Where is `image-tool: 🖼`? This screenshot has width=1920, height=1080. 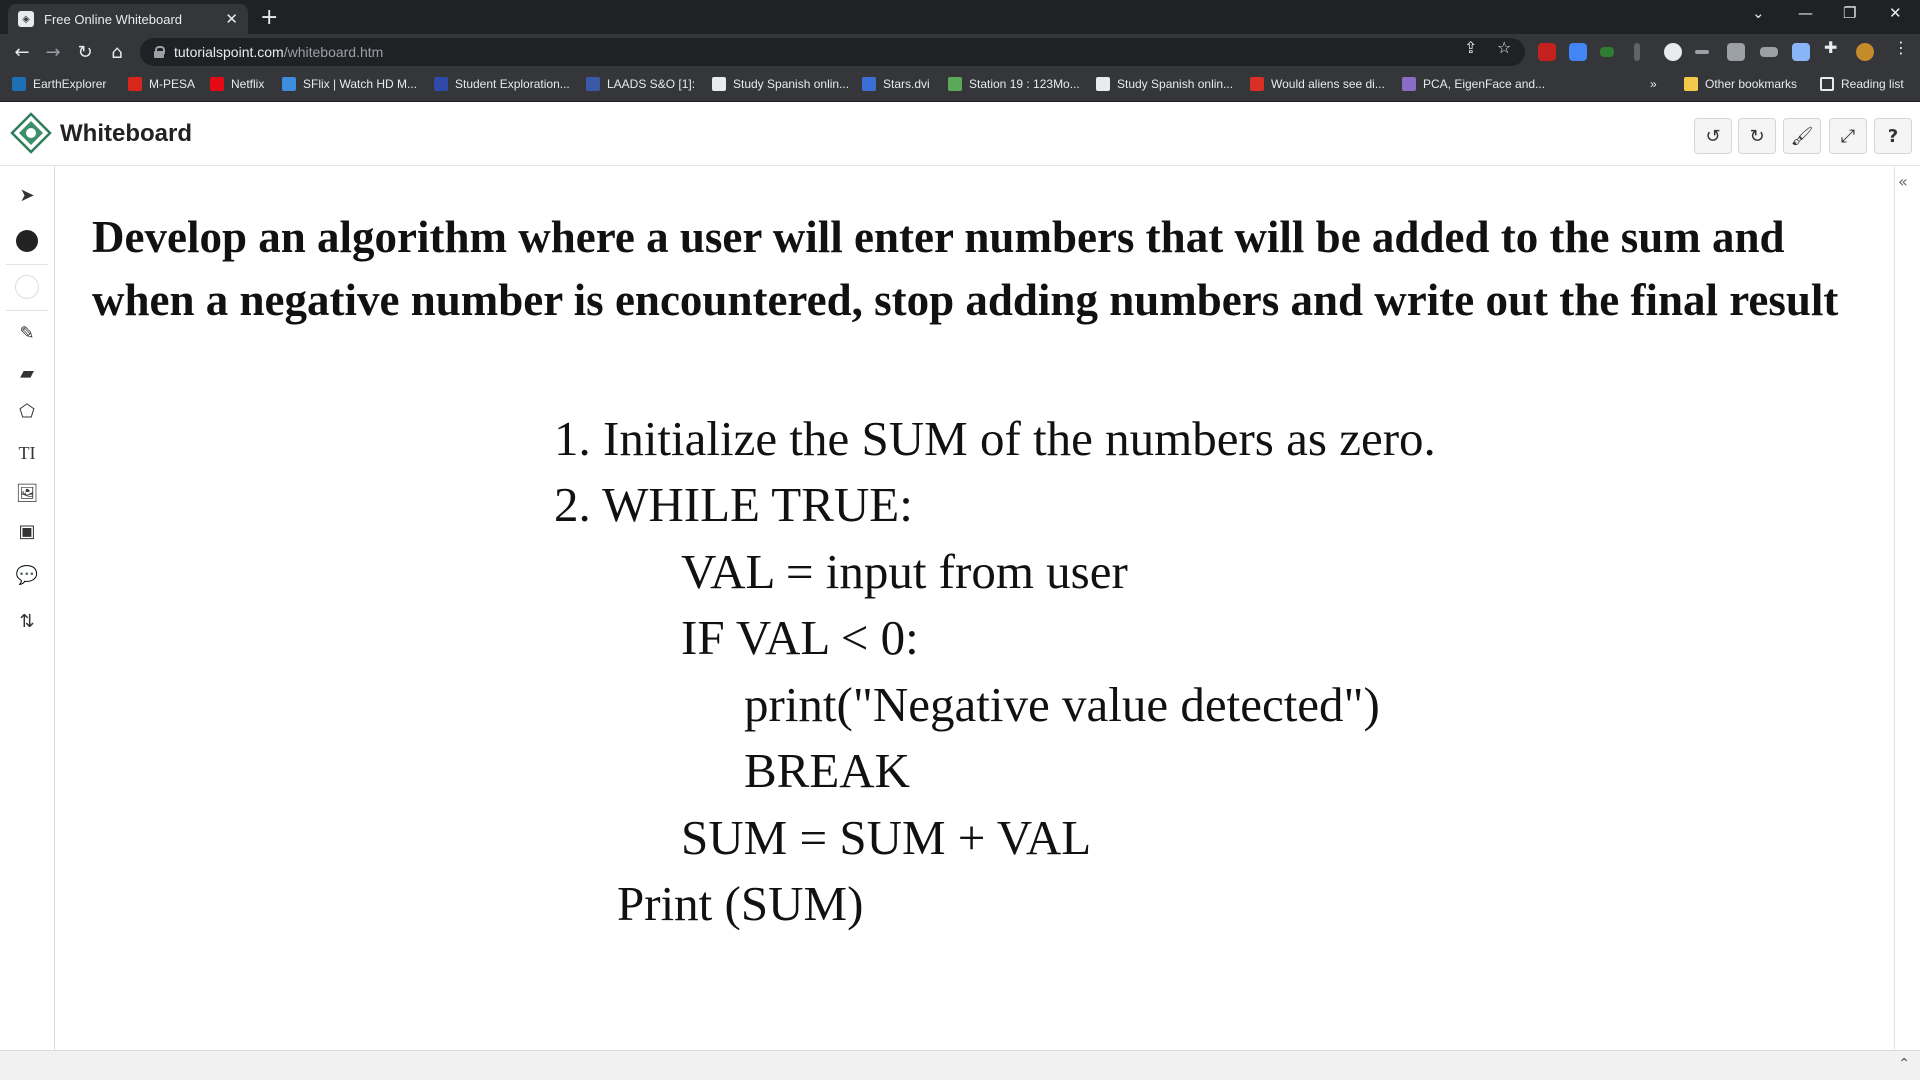
image-tool: 🖼 is located at coordinates (27, 493).